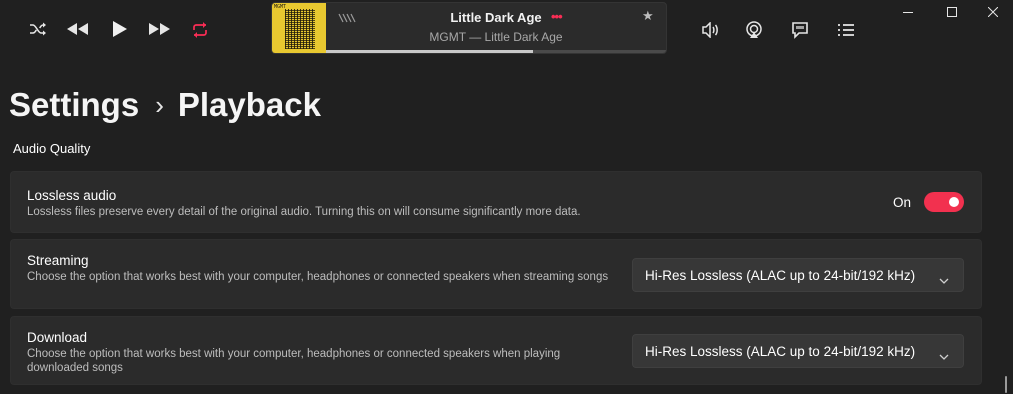 This screenshot has width=1013, height=394. I want to click on star-icon: ★, so click(648, 16).